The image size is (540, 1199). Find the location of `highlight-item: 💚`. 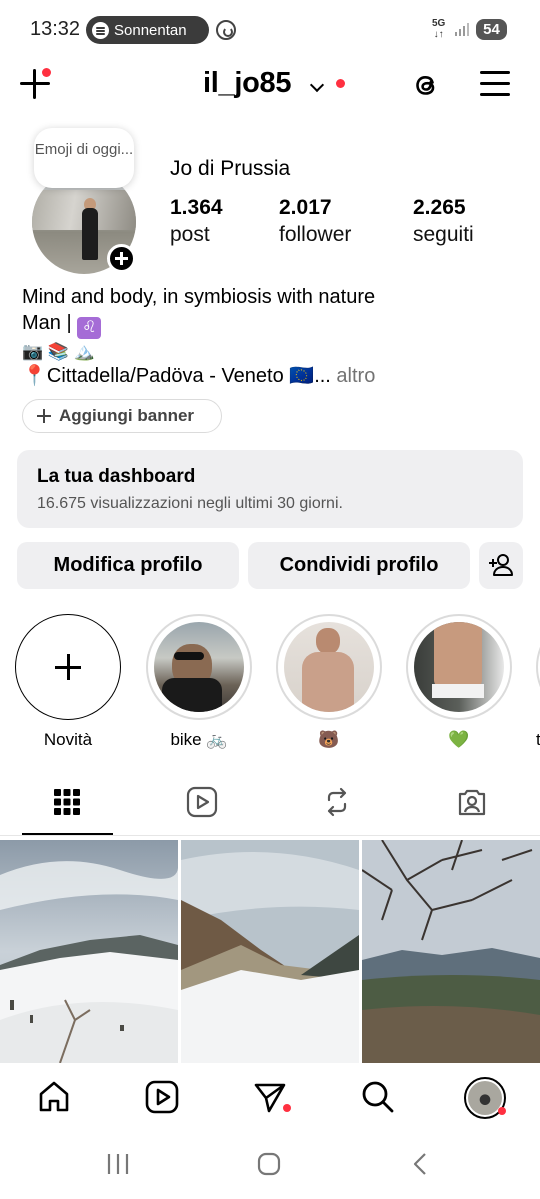

highlight-item: 💚 is located at coordinates (459, 682).